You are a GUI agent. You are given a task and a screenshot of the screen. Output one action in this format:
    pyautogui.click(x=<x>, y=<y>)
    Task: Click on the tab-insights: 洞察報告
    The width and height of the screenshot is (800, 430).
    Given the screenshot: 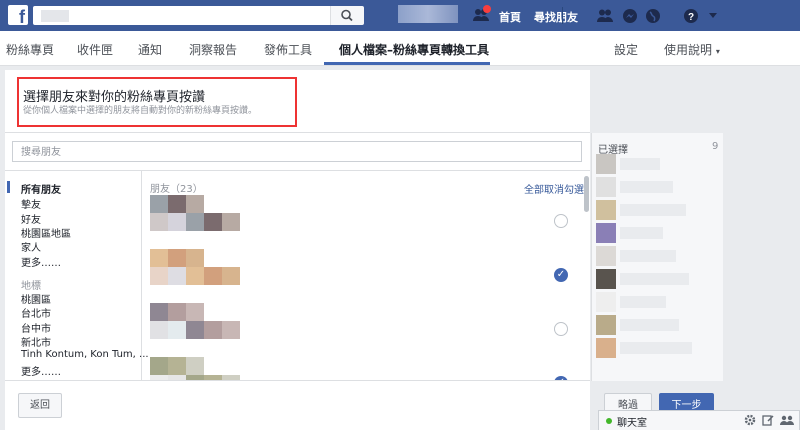 What is the action you would take?
    pyautogui.click(x=213, y=49)
    